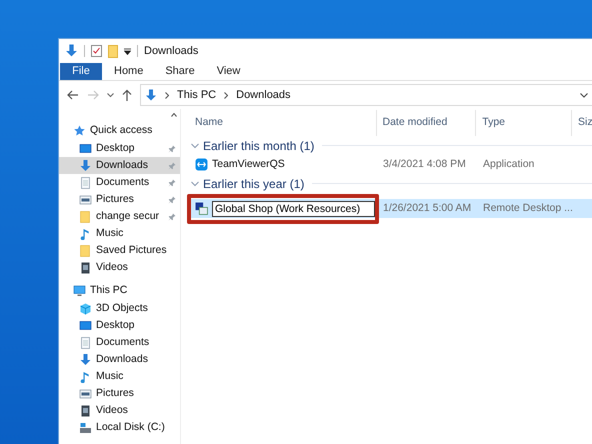 Image resolution: width=592 pixels, height=444 pixels. I want to click on remote-desktop-icon, so click(201, 208).